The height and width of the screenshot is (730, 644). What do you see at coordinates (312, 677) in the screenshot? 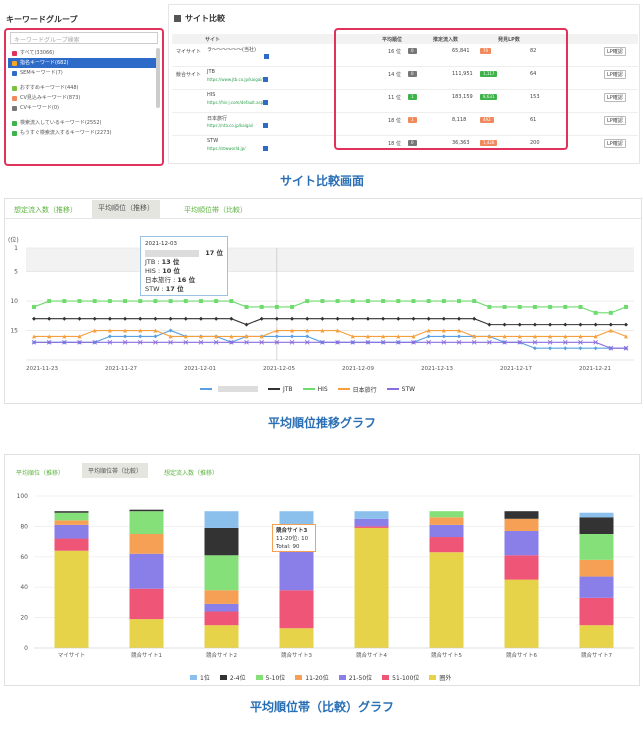
I see `legend-item: 11-20位` at bounding box center [312, 677].